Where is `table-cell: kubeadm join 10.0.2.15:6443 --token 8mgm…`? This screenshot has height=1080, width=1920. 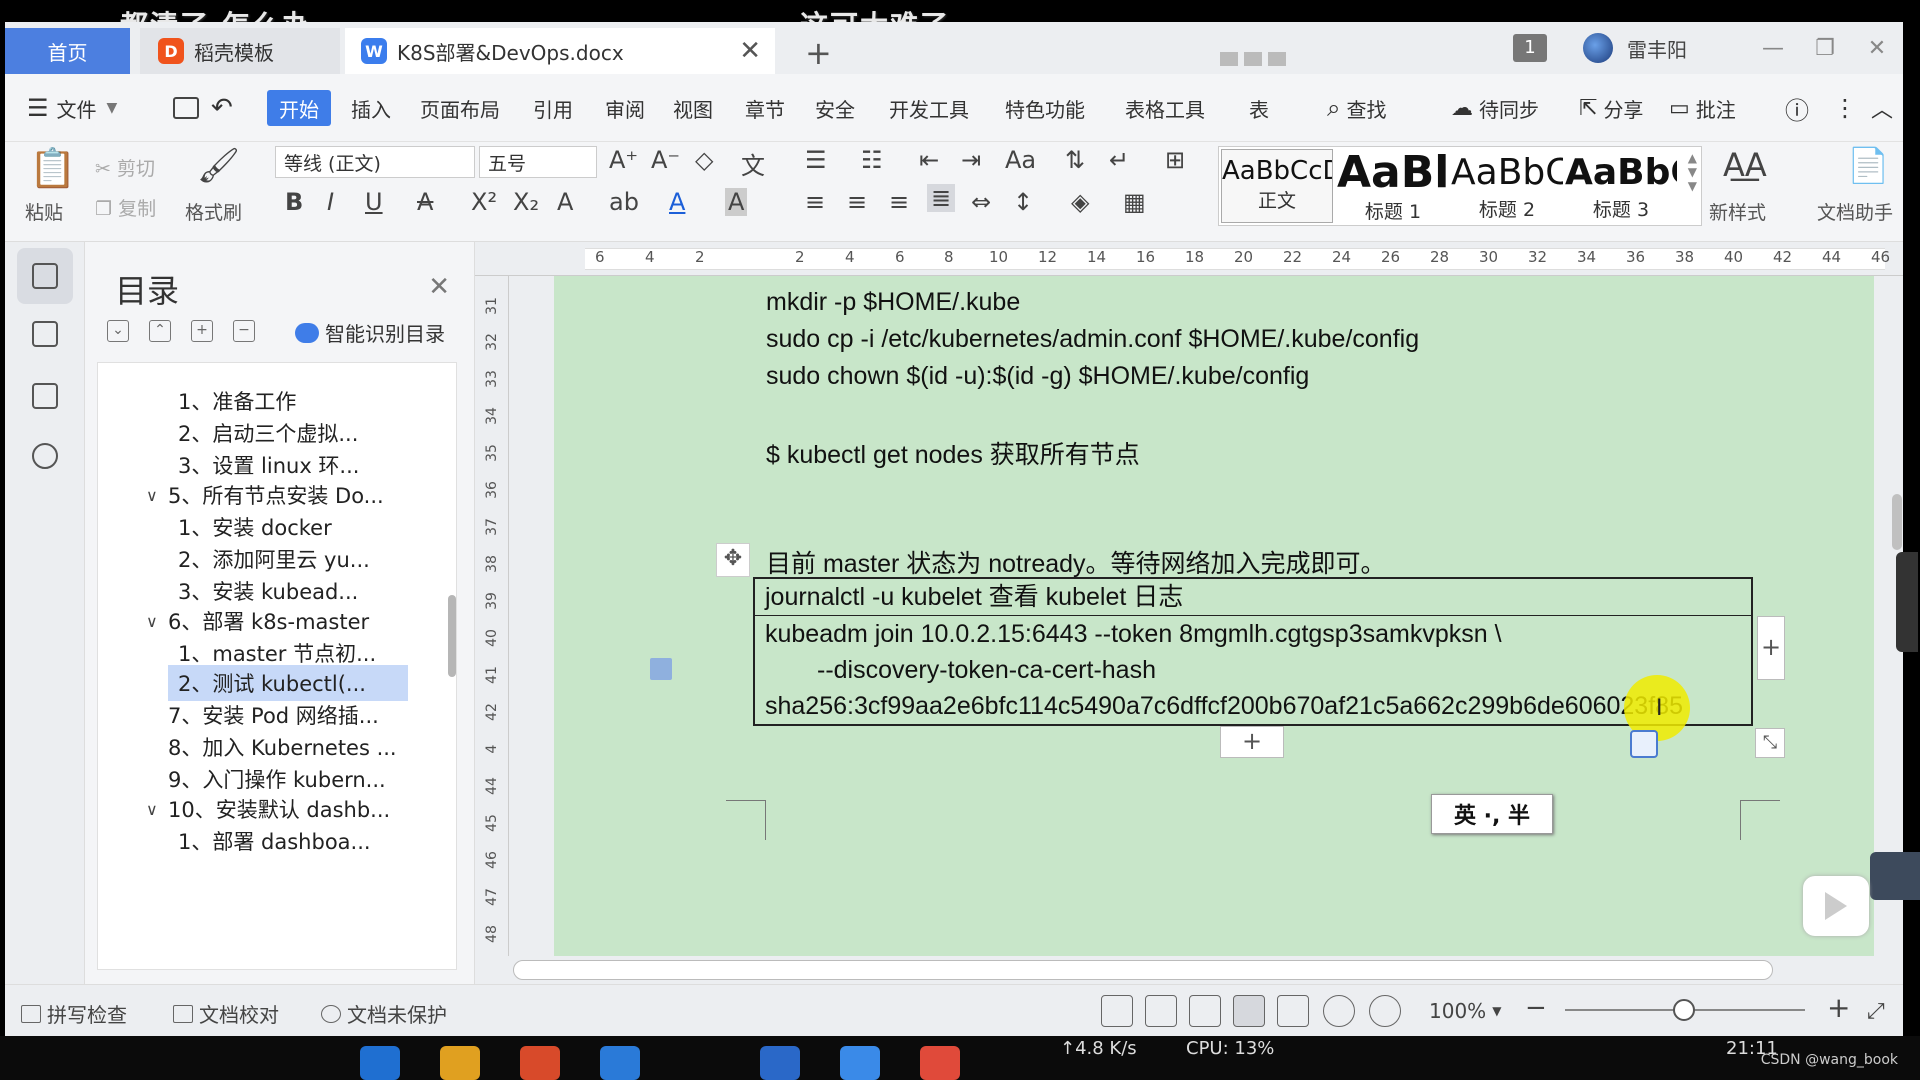
table-cell: kubeadm join 10.0.2.15:6443 --token 8mgm… is located at coordinates (1253, 634).